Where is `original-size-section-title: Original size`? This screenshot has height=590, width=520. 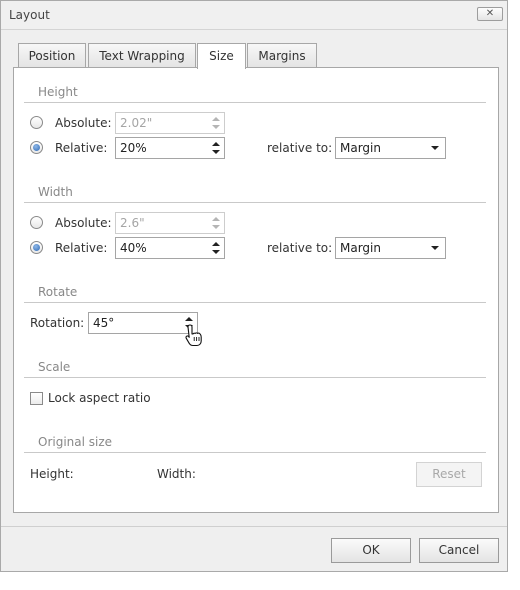
original-size-section-title: Original size is located at coordinates (75, 442).